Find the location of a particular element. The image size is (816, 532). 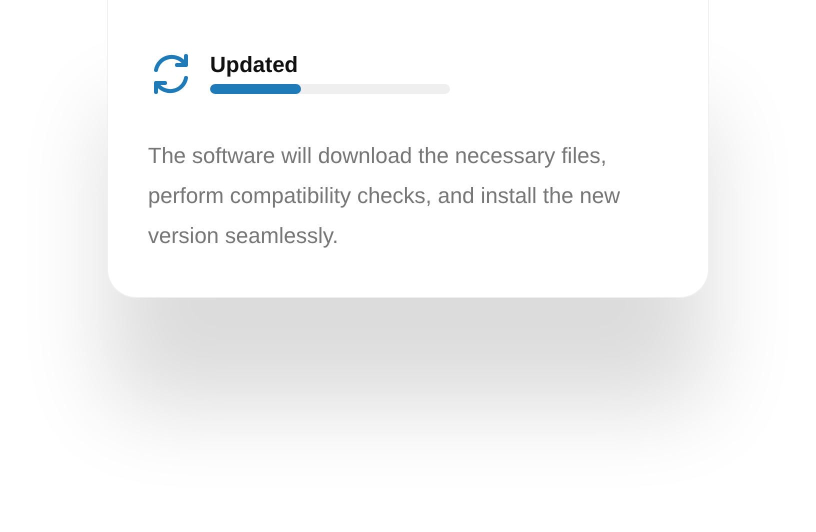

card-title: Updated is located at coordinates (254, 65).